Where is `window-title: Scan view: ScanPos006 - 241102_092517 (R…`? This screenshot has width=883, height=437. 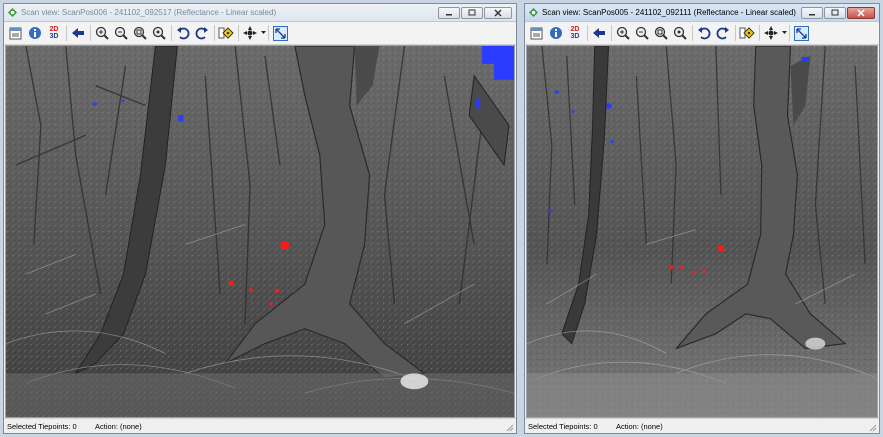
window-title: Scan view: ScanPos006 - 241102_092517 (R… is located at coordinates (149, 12).